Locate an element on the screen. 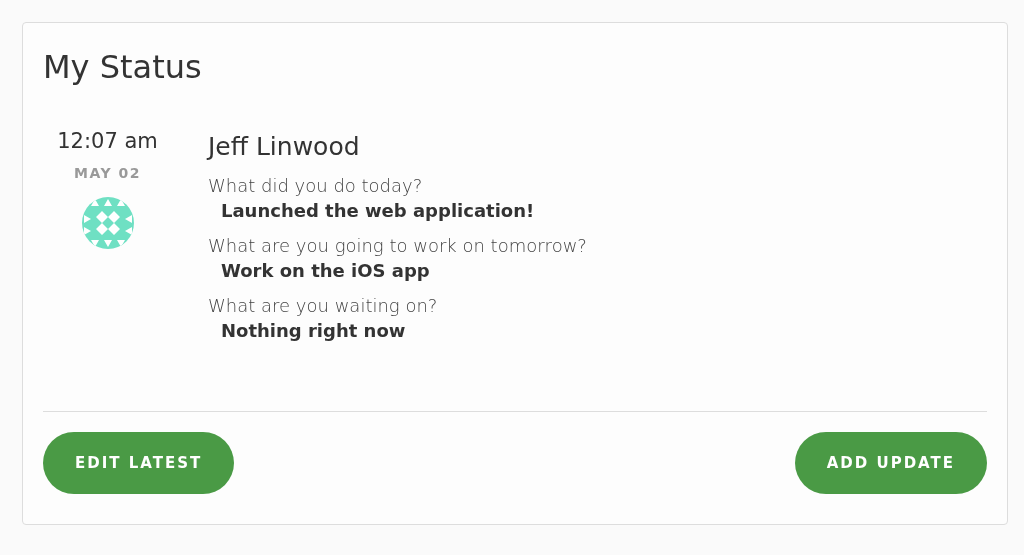  answer-text: Launched the web application! is located at coordinates (378, 211).